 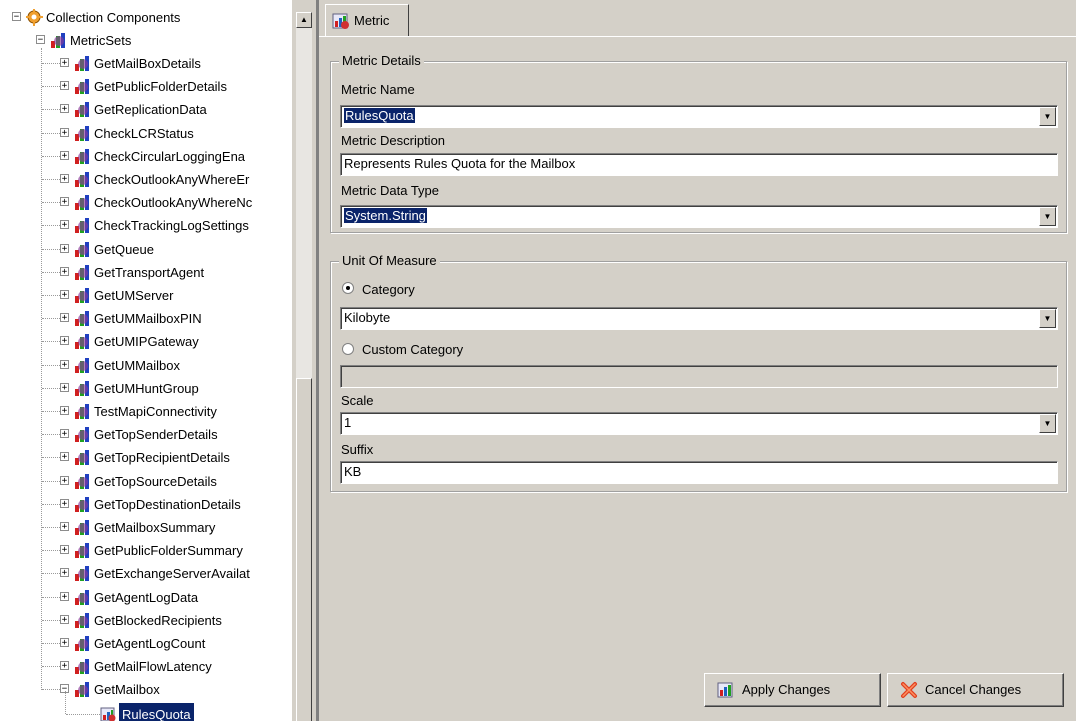 I want to click on tree-item-label: GetTopRecipientDetails, so click(x=162, y=457).